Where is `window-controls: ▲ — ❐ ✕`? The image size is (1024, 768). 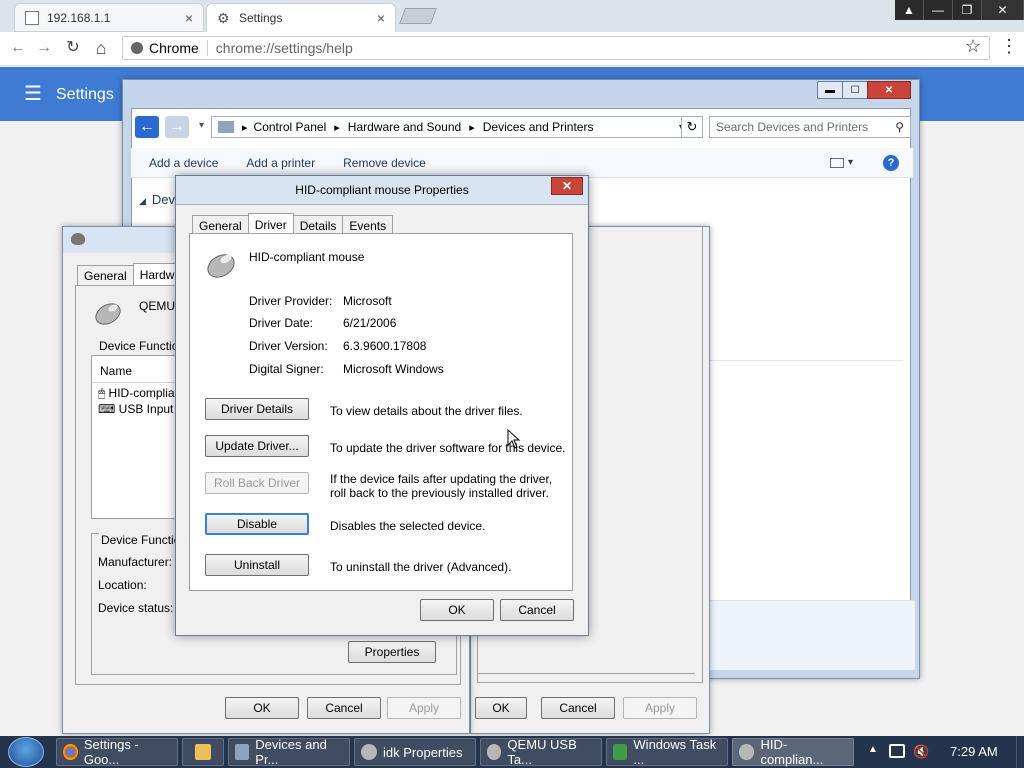 window-controls: ▲ — ❐ ✕ is located at coordinates (959, 11).